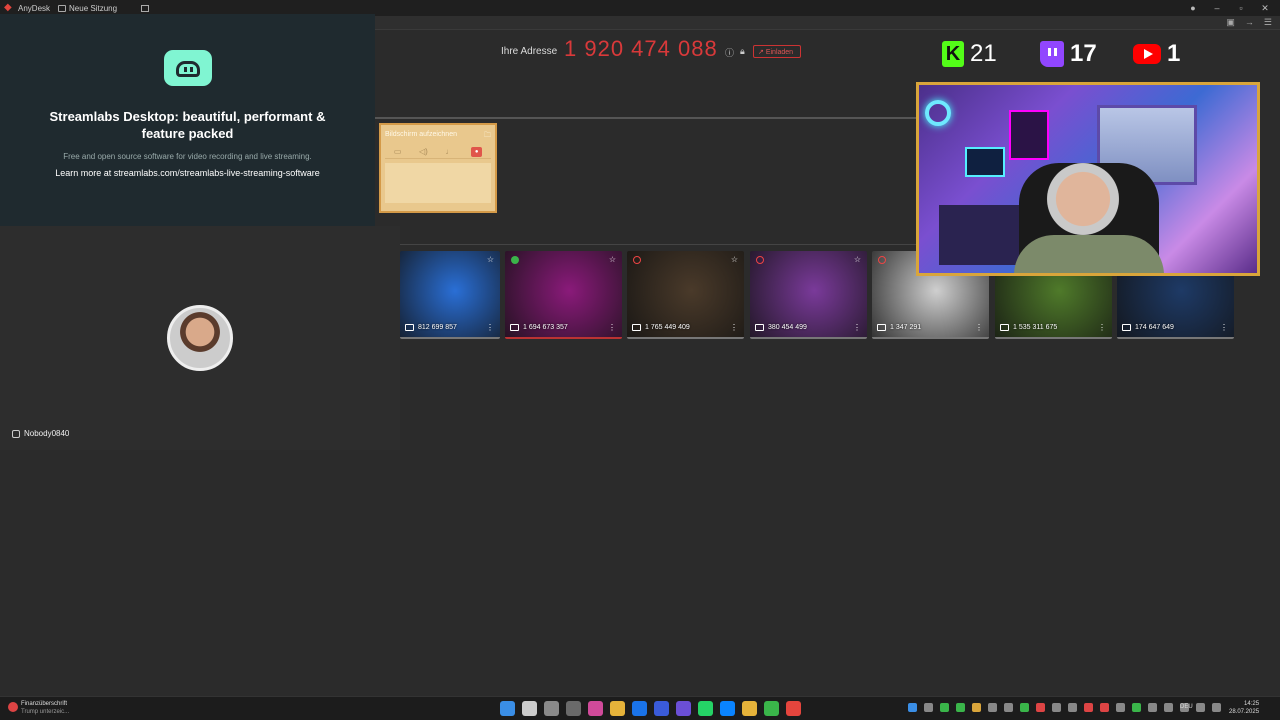 Image resolution: width=1280 pixels, height=720 pixels. Describe the element at coordinates (13, 707) in the screenshot. I see `news-icon` at that location.